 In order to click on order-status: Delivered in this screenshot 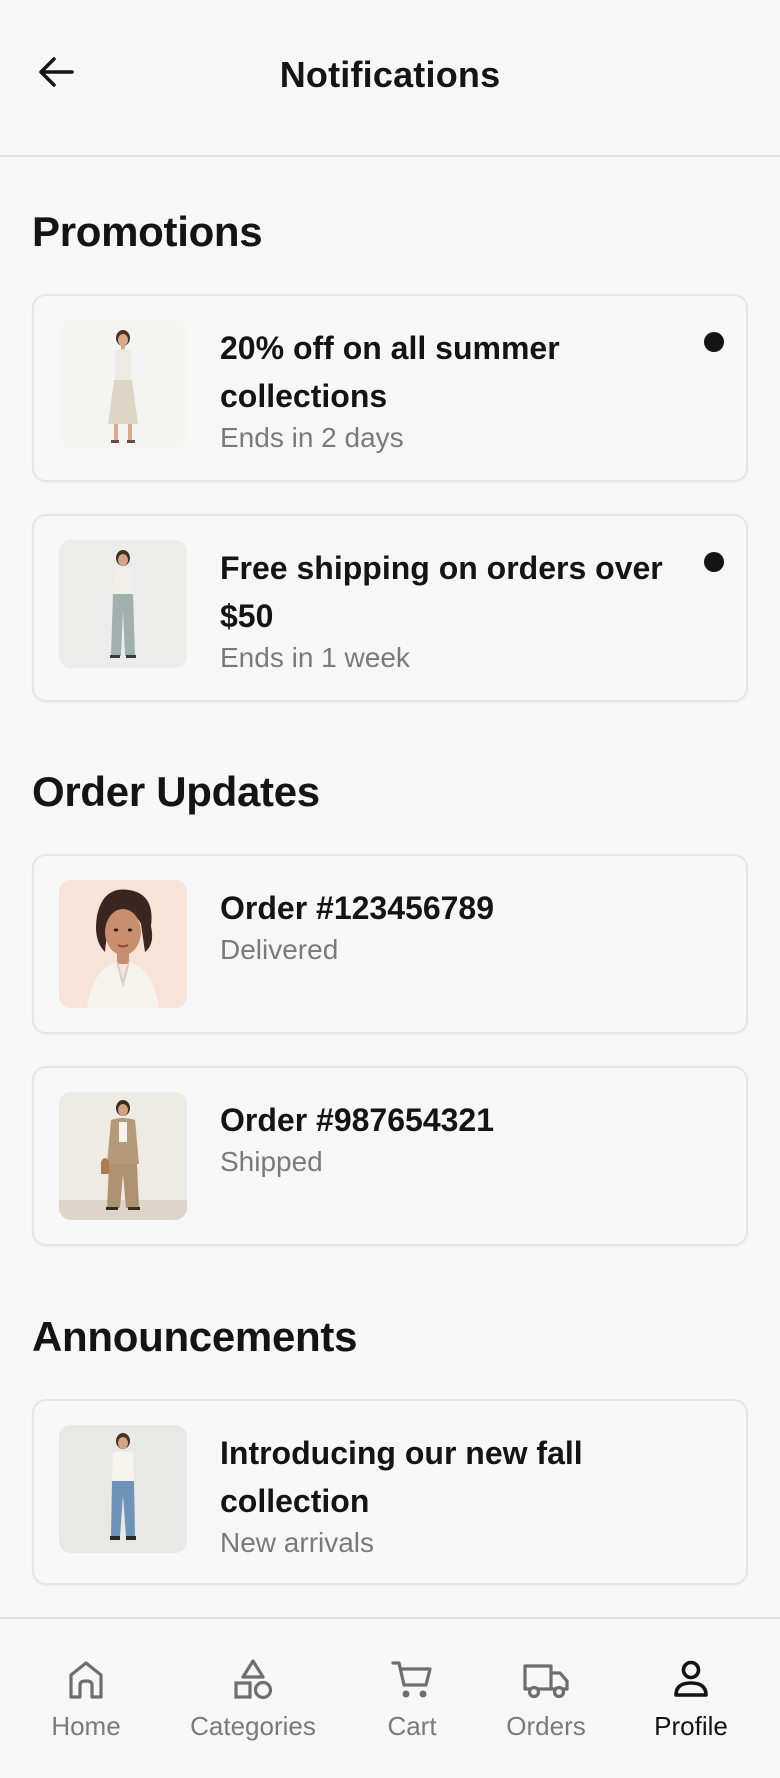, I will do `click(279, 949)`.